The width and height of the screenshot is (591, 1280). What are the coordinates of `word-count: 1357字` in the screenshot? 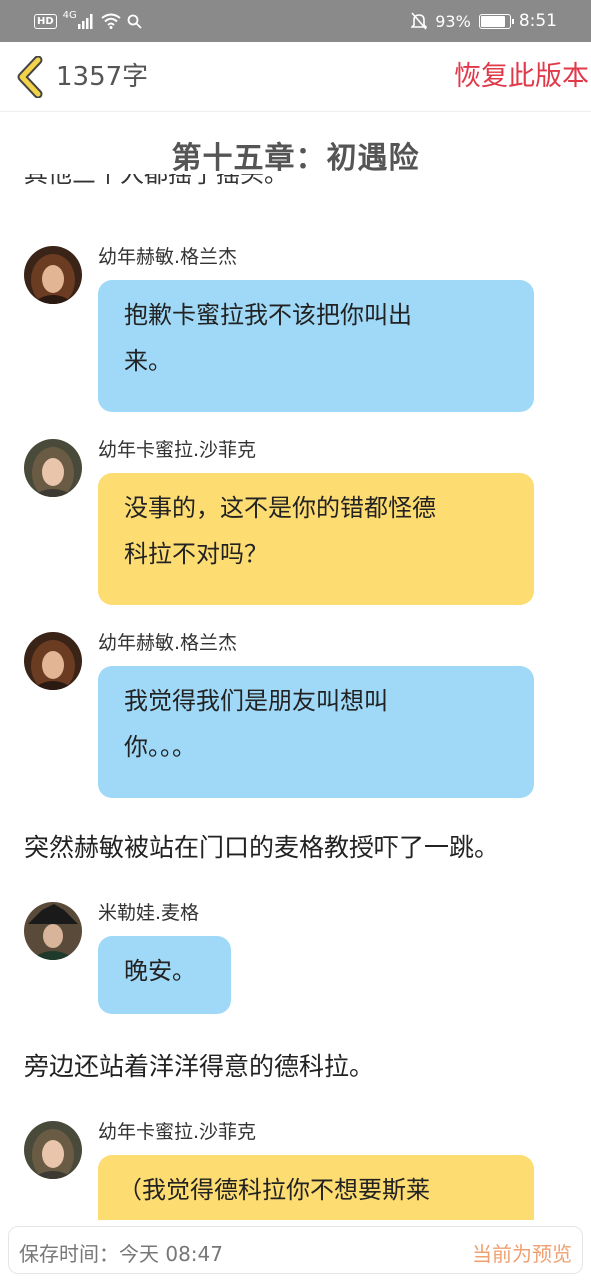 It's located at (102, 77).